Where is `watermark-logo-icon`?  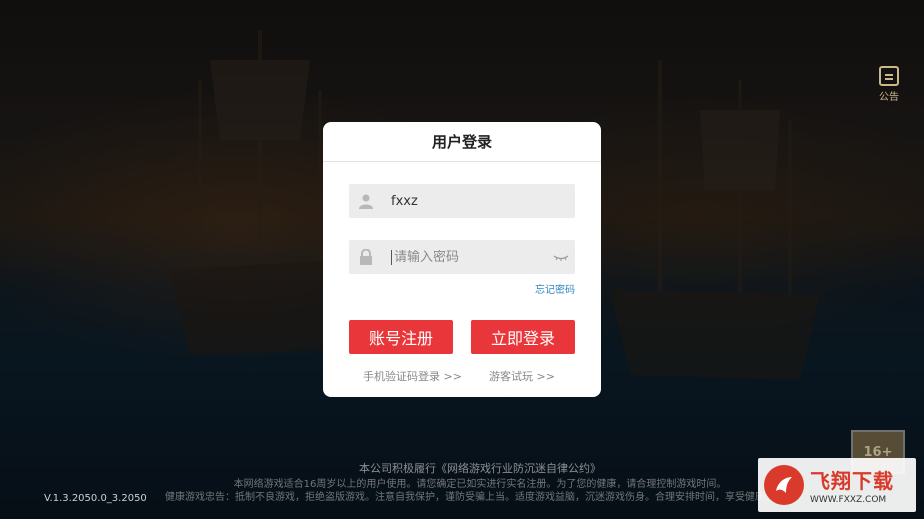 watermark-logo-icon is located at coordinates (784, 485).